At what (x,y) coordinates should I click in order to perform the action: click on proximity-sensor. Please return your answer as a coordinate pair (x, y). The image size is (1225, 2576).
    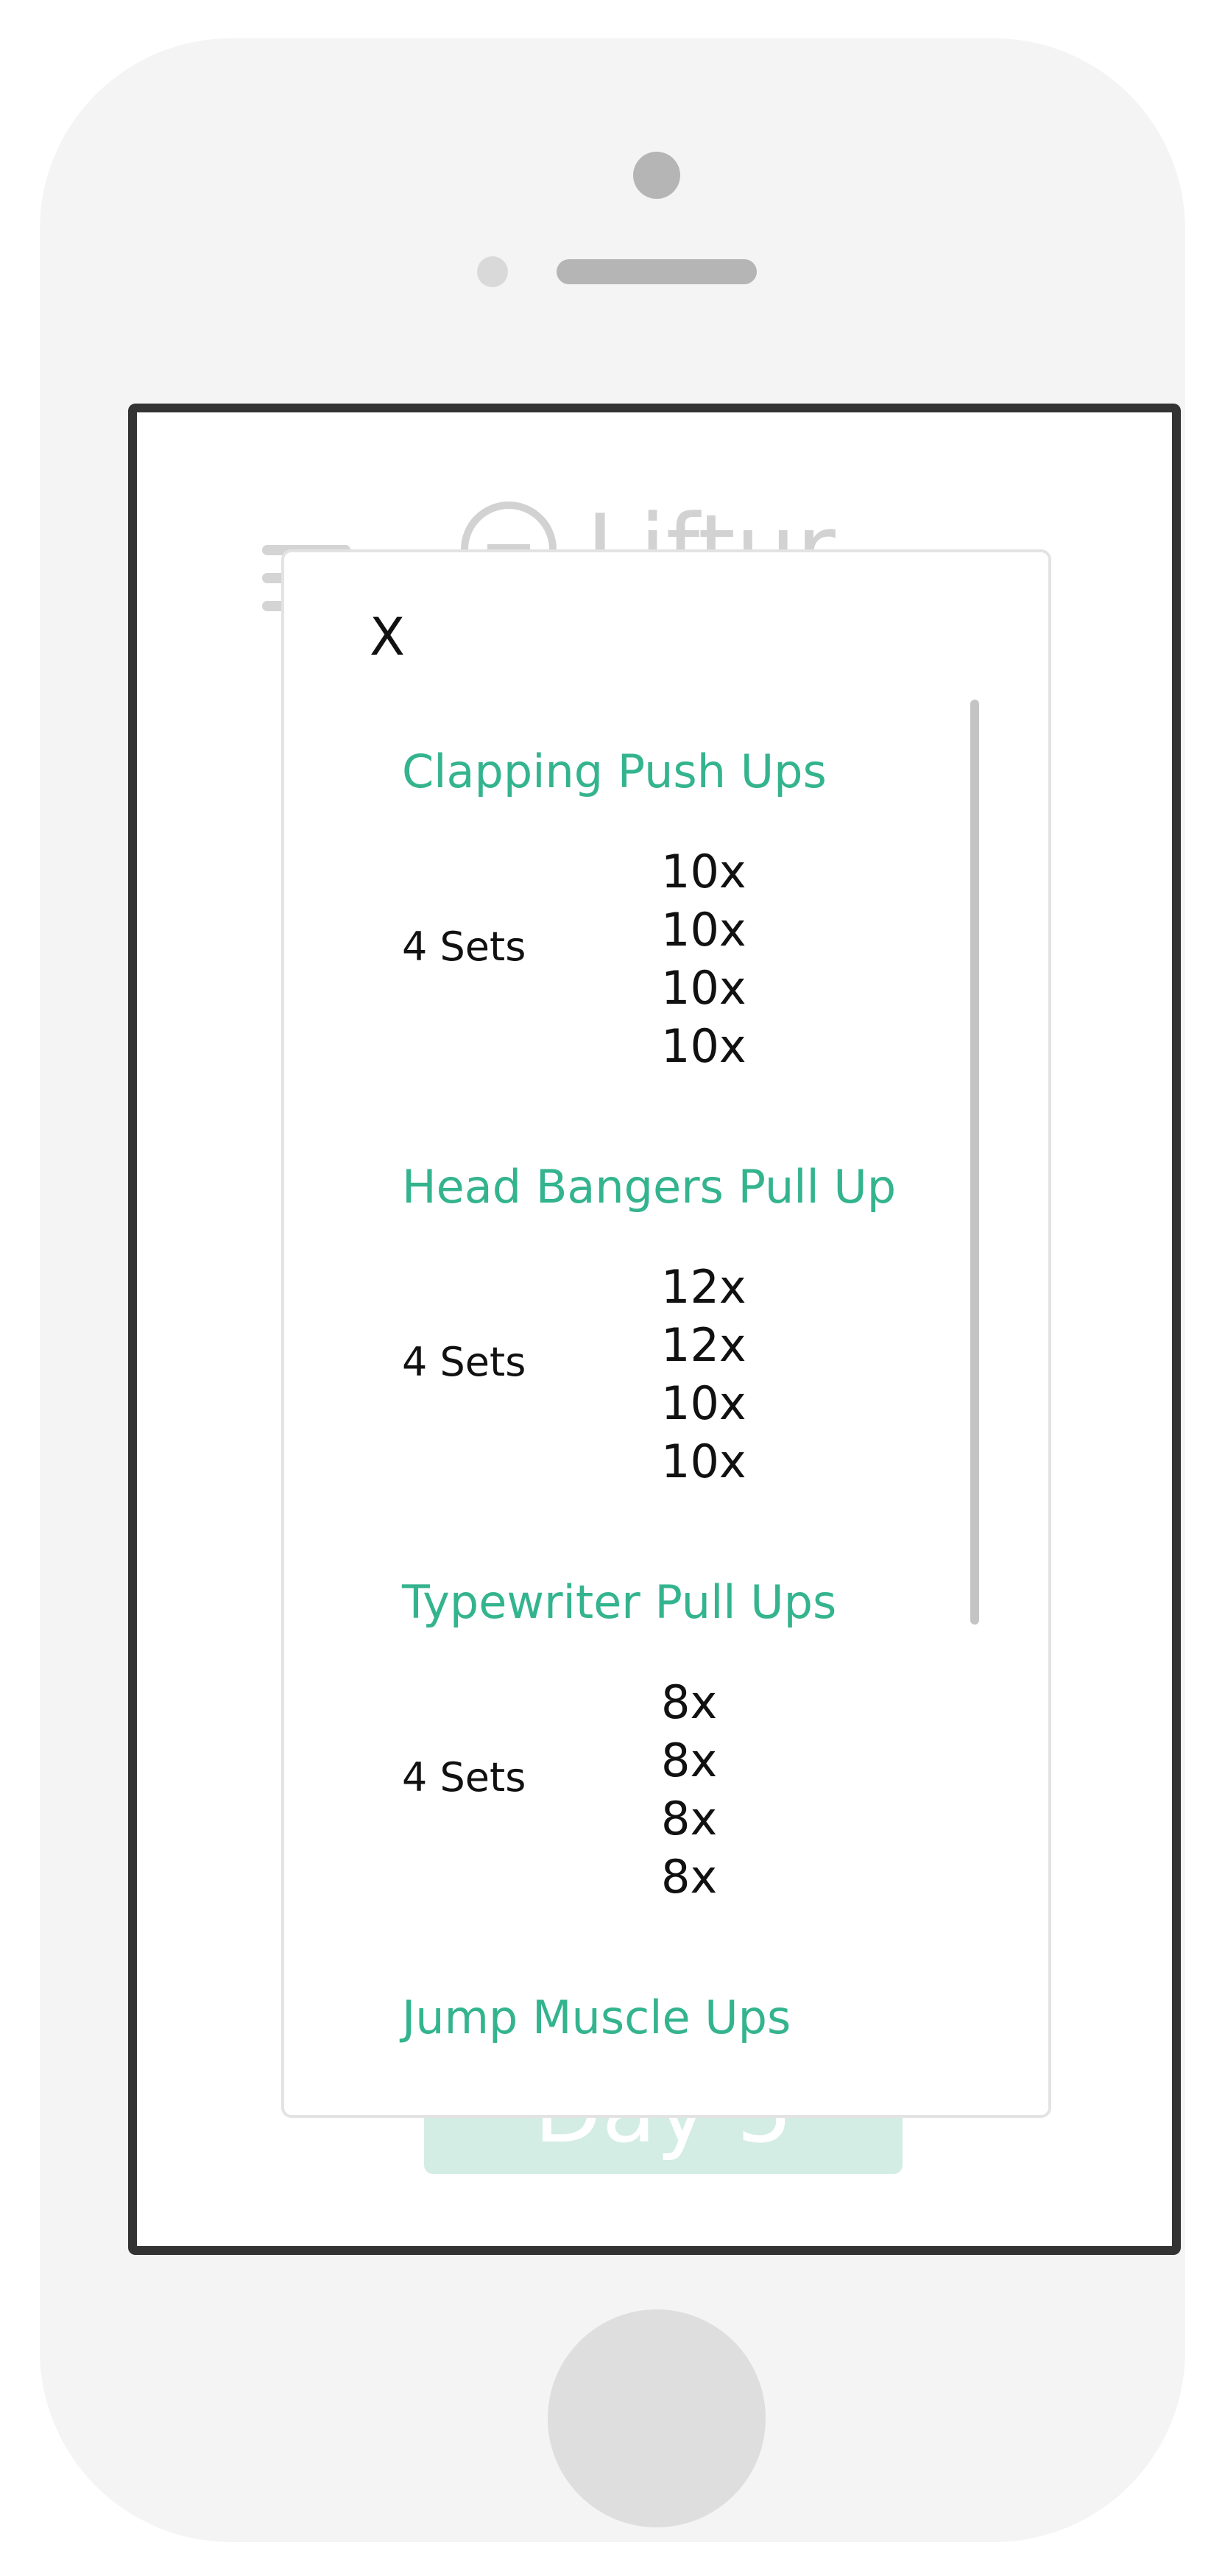
    Looking at the image, I should click on (493, 271).